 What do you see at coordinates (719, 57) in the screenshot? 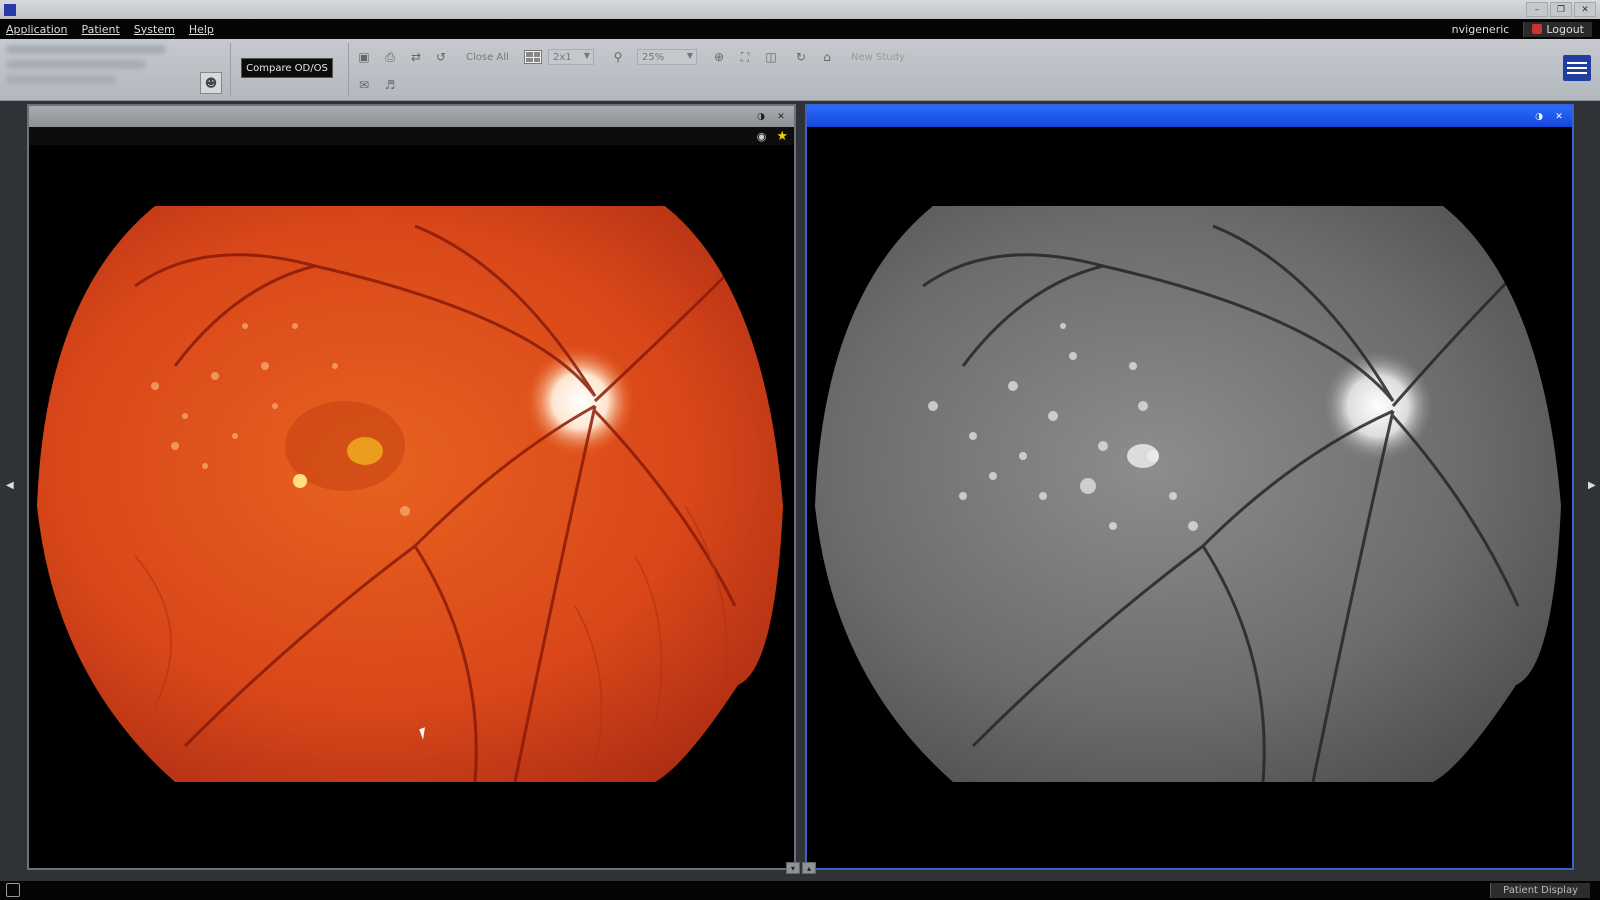
I see `zoom-in-icon: ⊕` at bounding box center [719, 57].